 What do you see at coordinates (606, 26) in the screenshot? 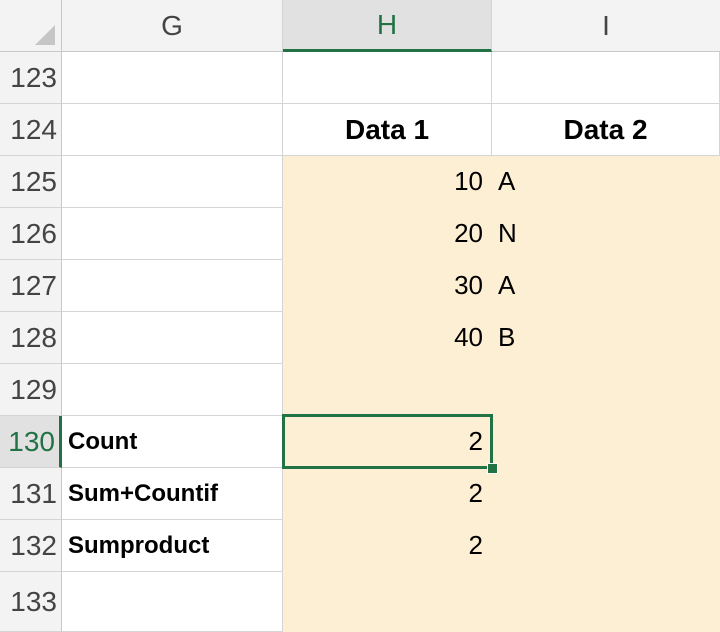
I see `column-header-i: I` at bounding box center [606, 26].